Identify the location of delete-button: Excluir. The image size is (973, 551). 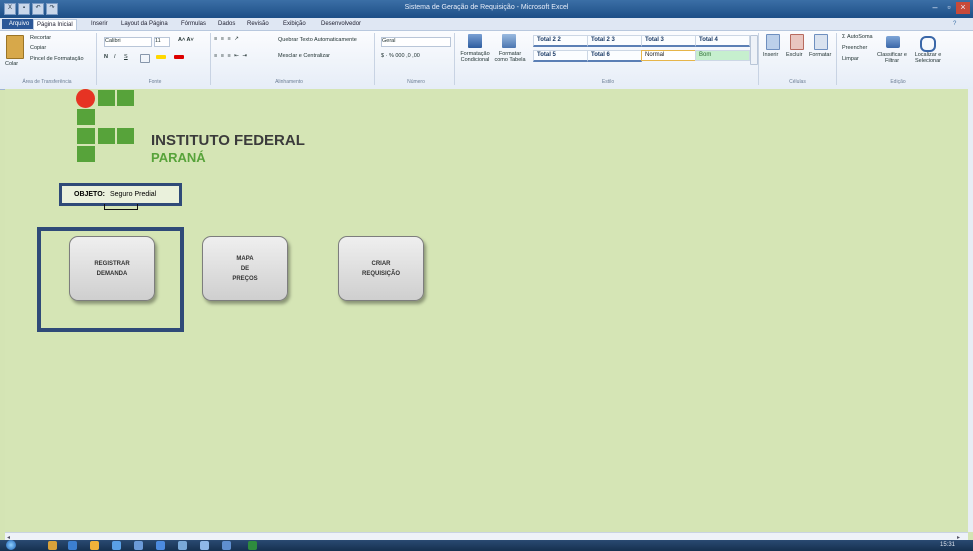
(794, 55).